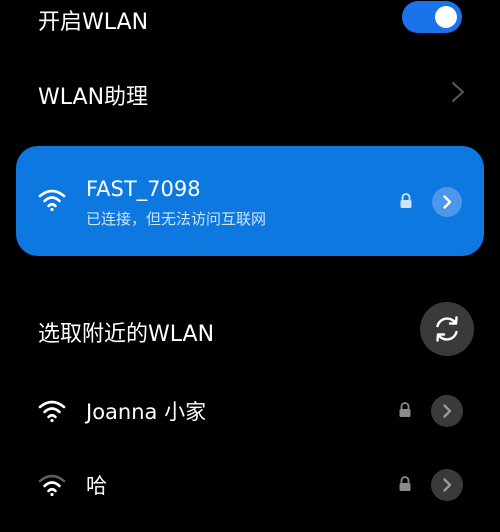 The height and width of the screenshot is (532, 500). Describe the element at coordinates (143, 189) in the screenshot. I see `connected-ssid: FAST_7098` at that location.